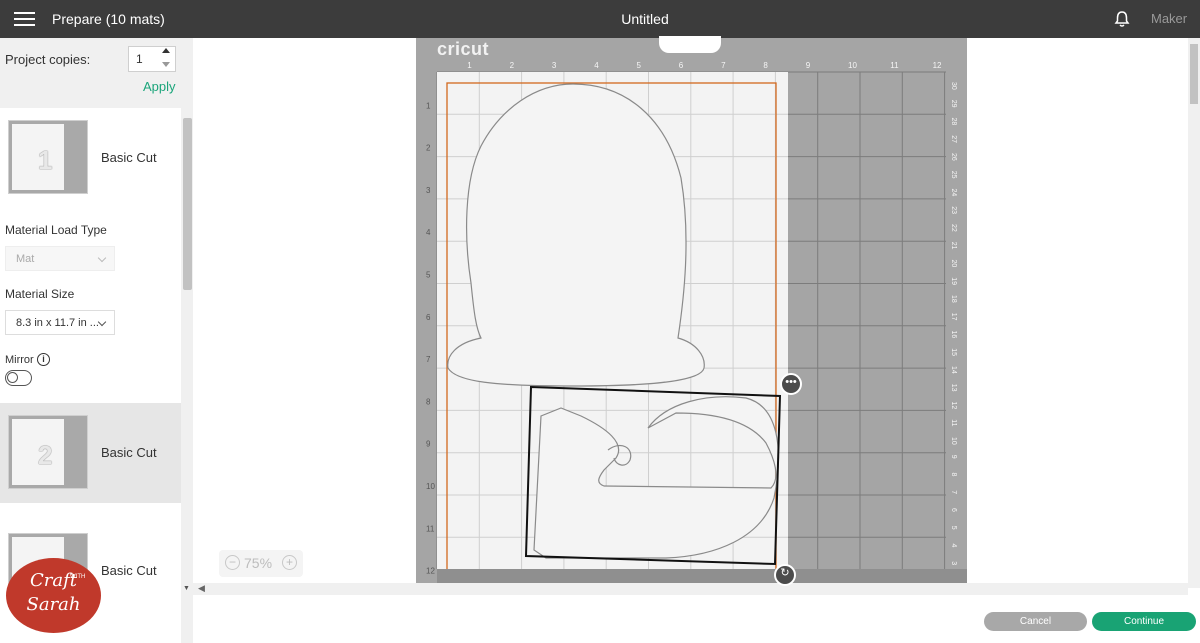 This screenshot has width=1200, height=643. What do you see at coordinates (953, 228) in the screenshot?
I see `ruler-right-label: 22` at bounding box center [953, 228].